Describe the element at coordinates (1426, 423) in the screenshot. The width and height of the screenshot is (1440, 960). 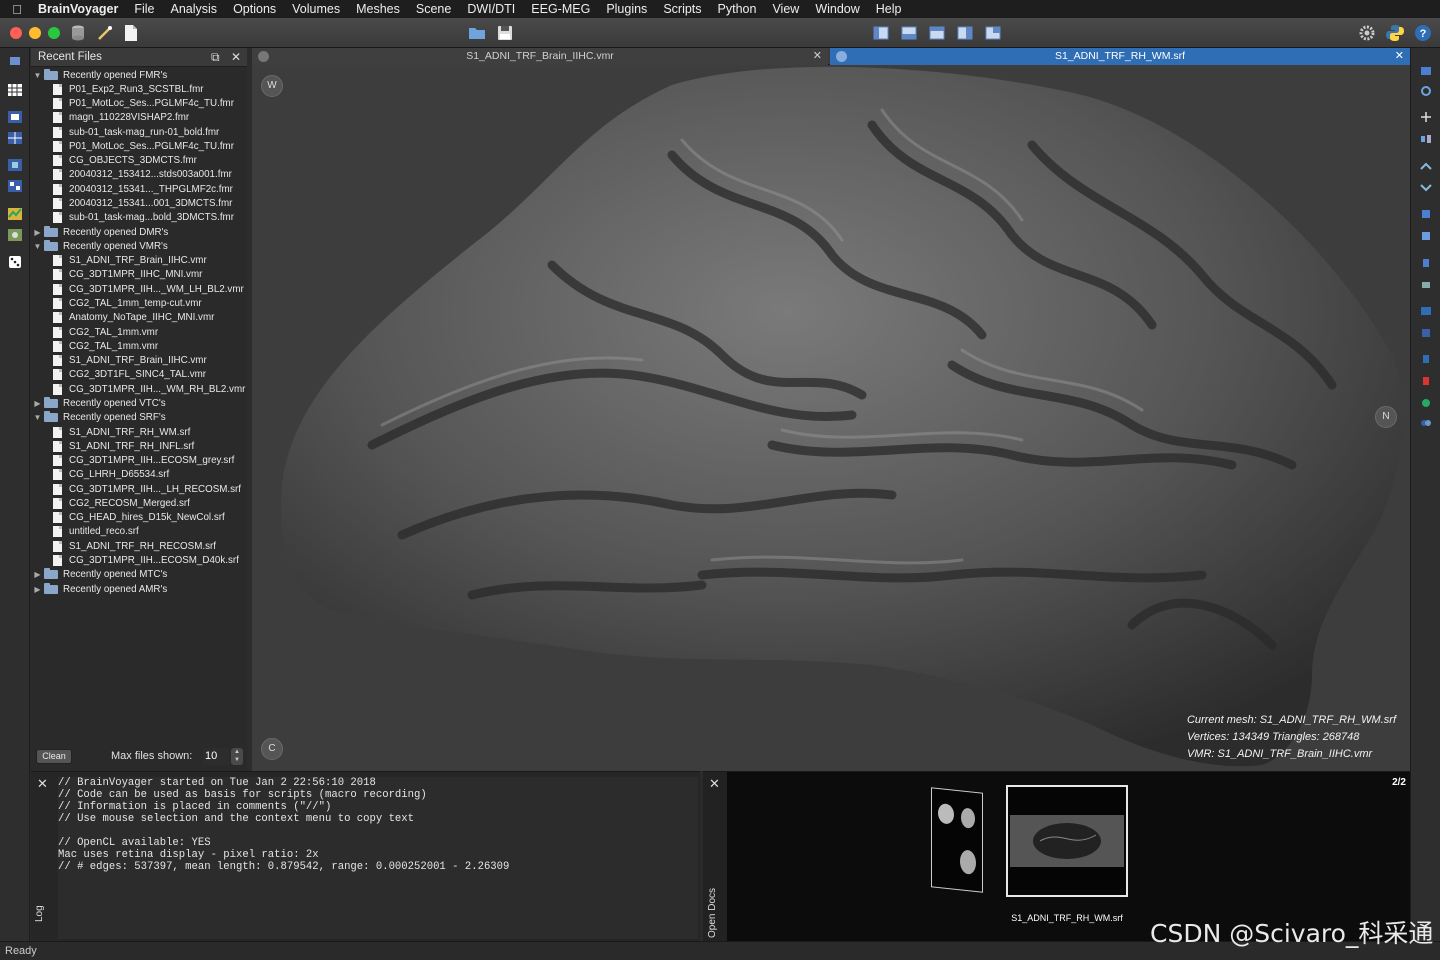
I see `colors-icon` at that location.